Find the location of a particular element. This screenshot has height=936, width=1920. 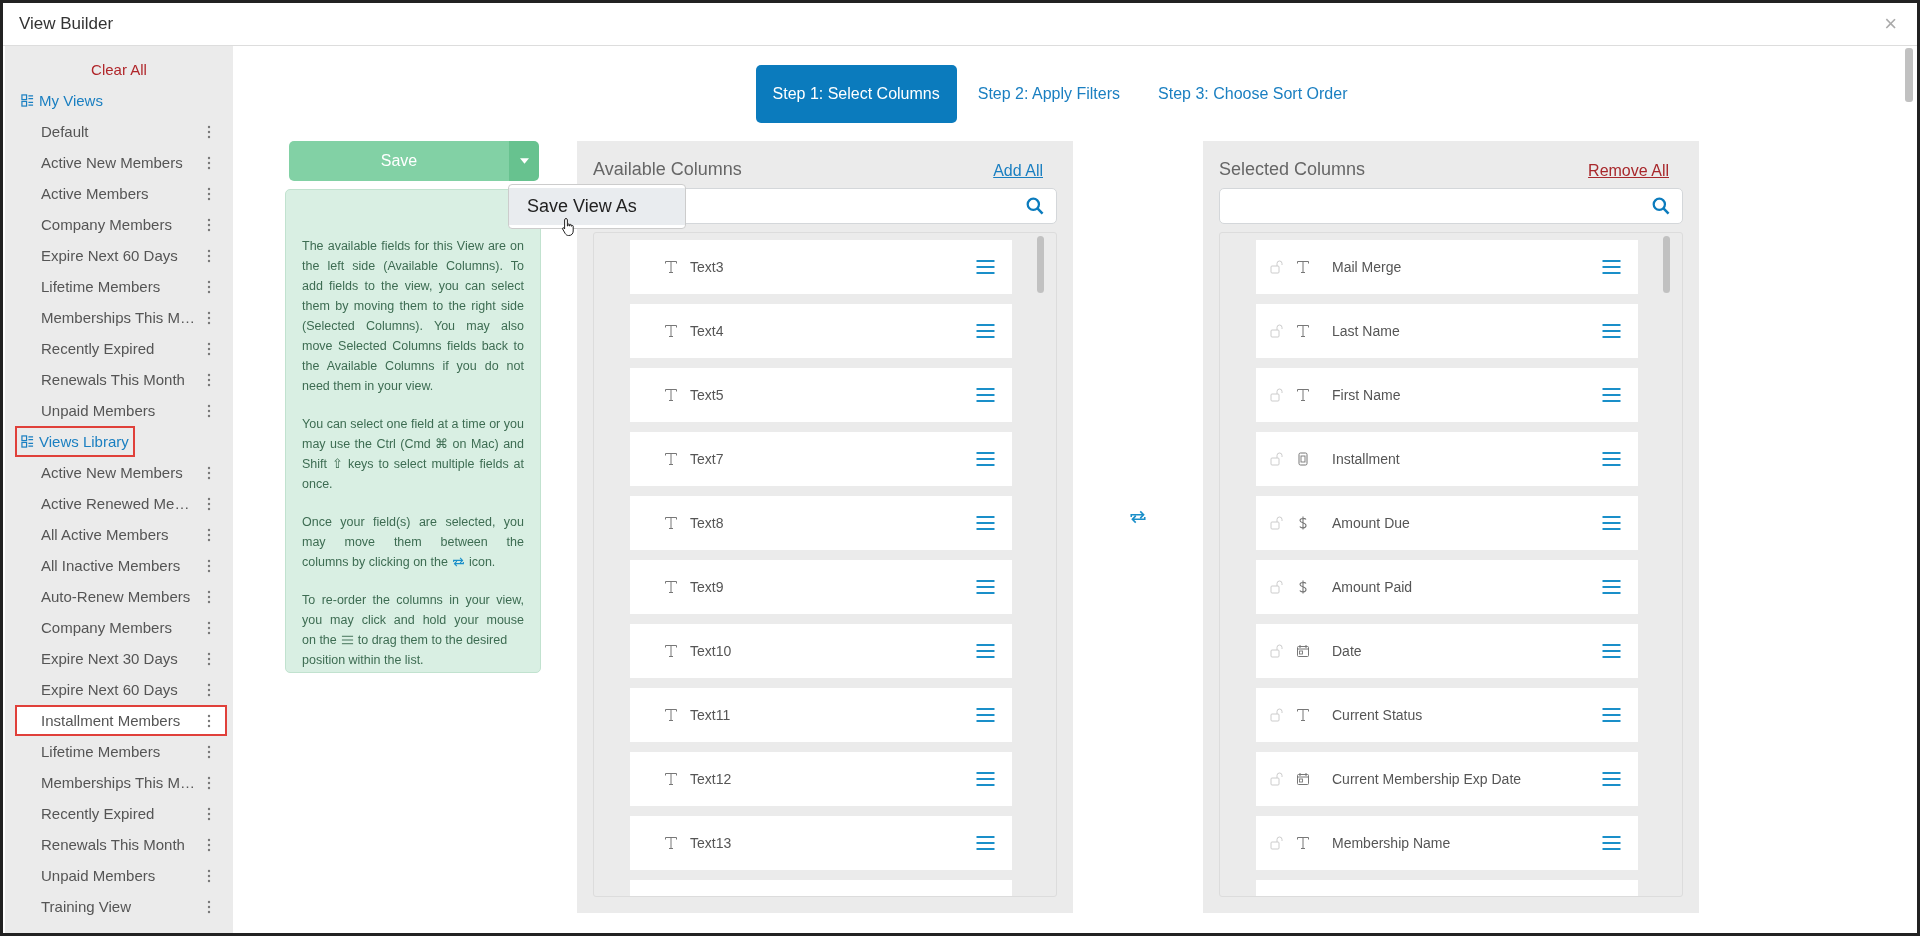

group-heading: Views Library is located at coordinates (75, 441).